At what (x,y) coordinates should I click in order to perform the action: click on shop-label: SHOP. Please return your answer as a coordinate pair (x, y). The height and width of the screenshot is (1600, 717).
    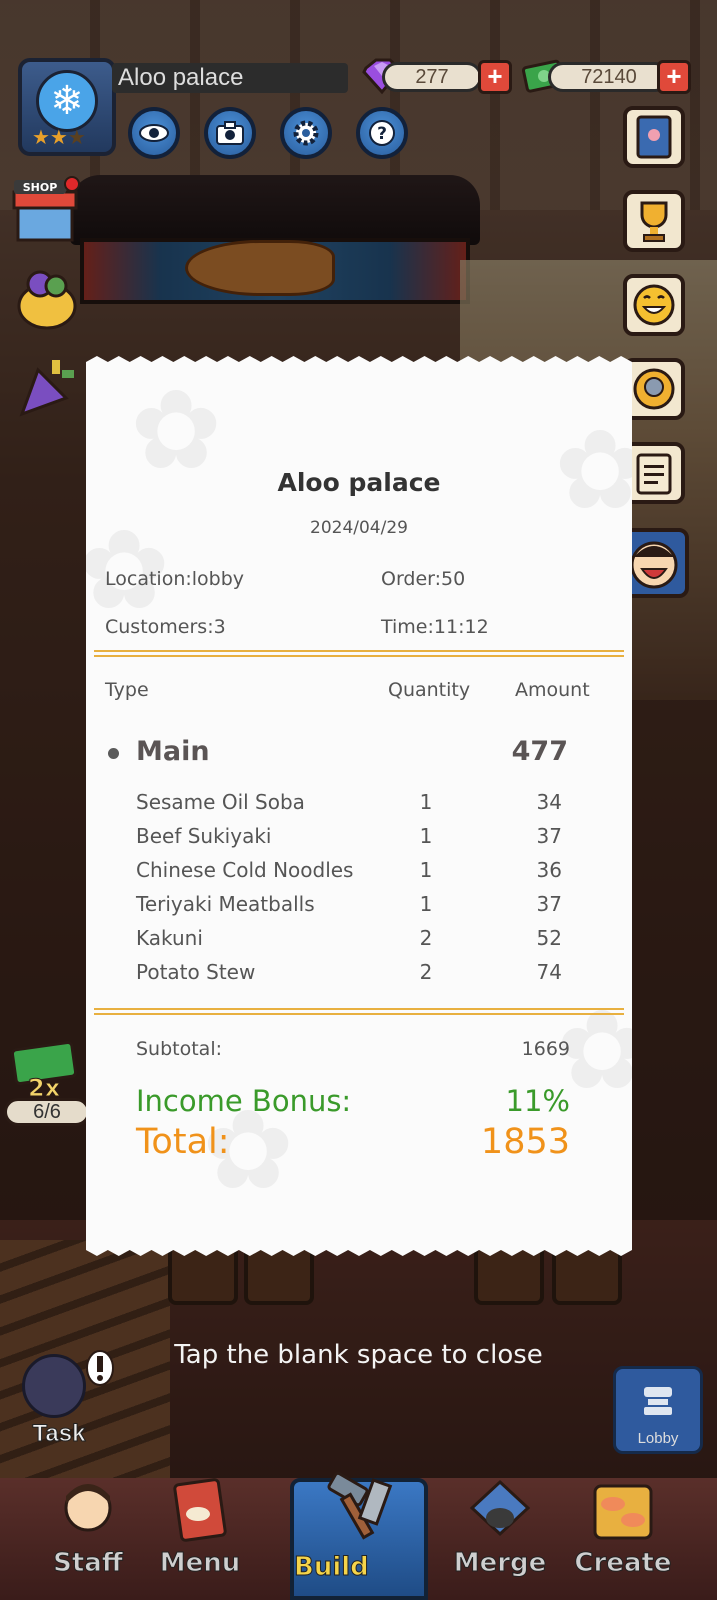
    Looking at the image, I should click on (40, 187).